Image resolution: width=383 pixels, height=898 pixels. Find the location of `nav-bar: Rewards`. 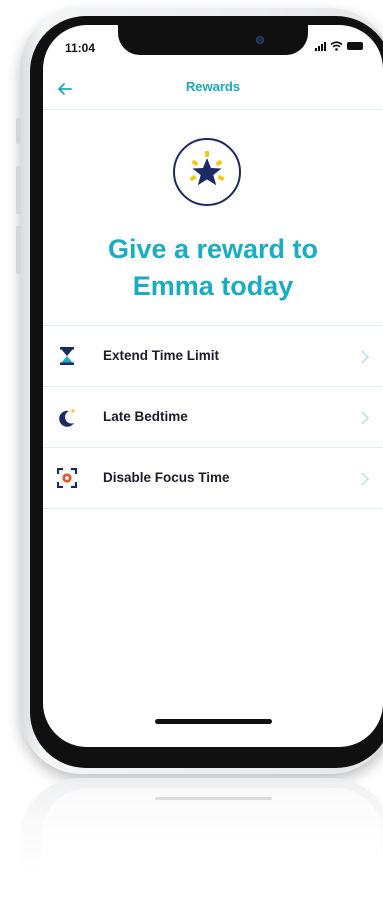

nav-bar: Rewards is located at coordinates (213, 91).